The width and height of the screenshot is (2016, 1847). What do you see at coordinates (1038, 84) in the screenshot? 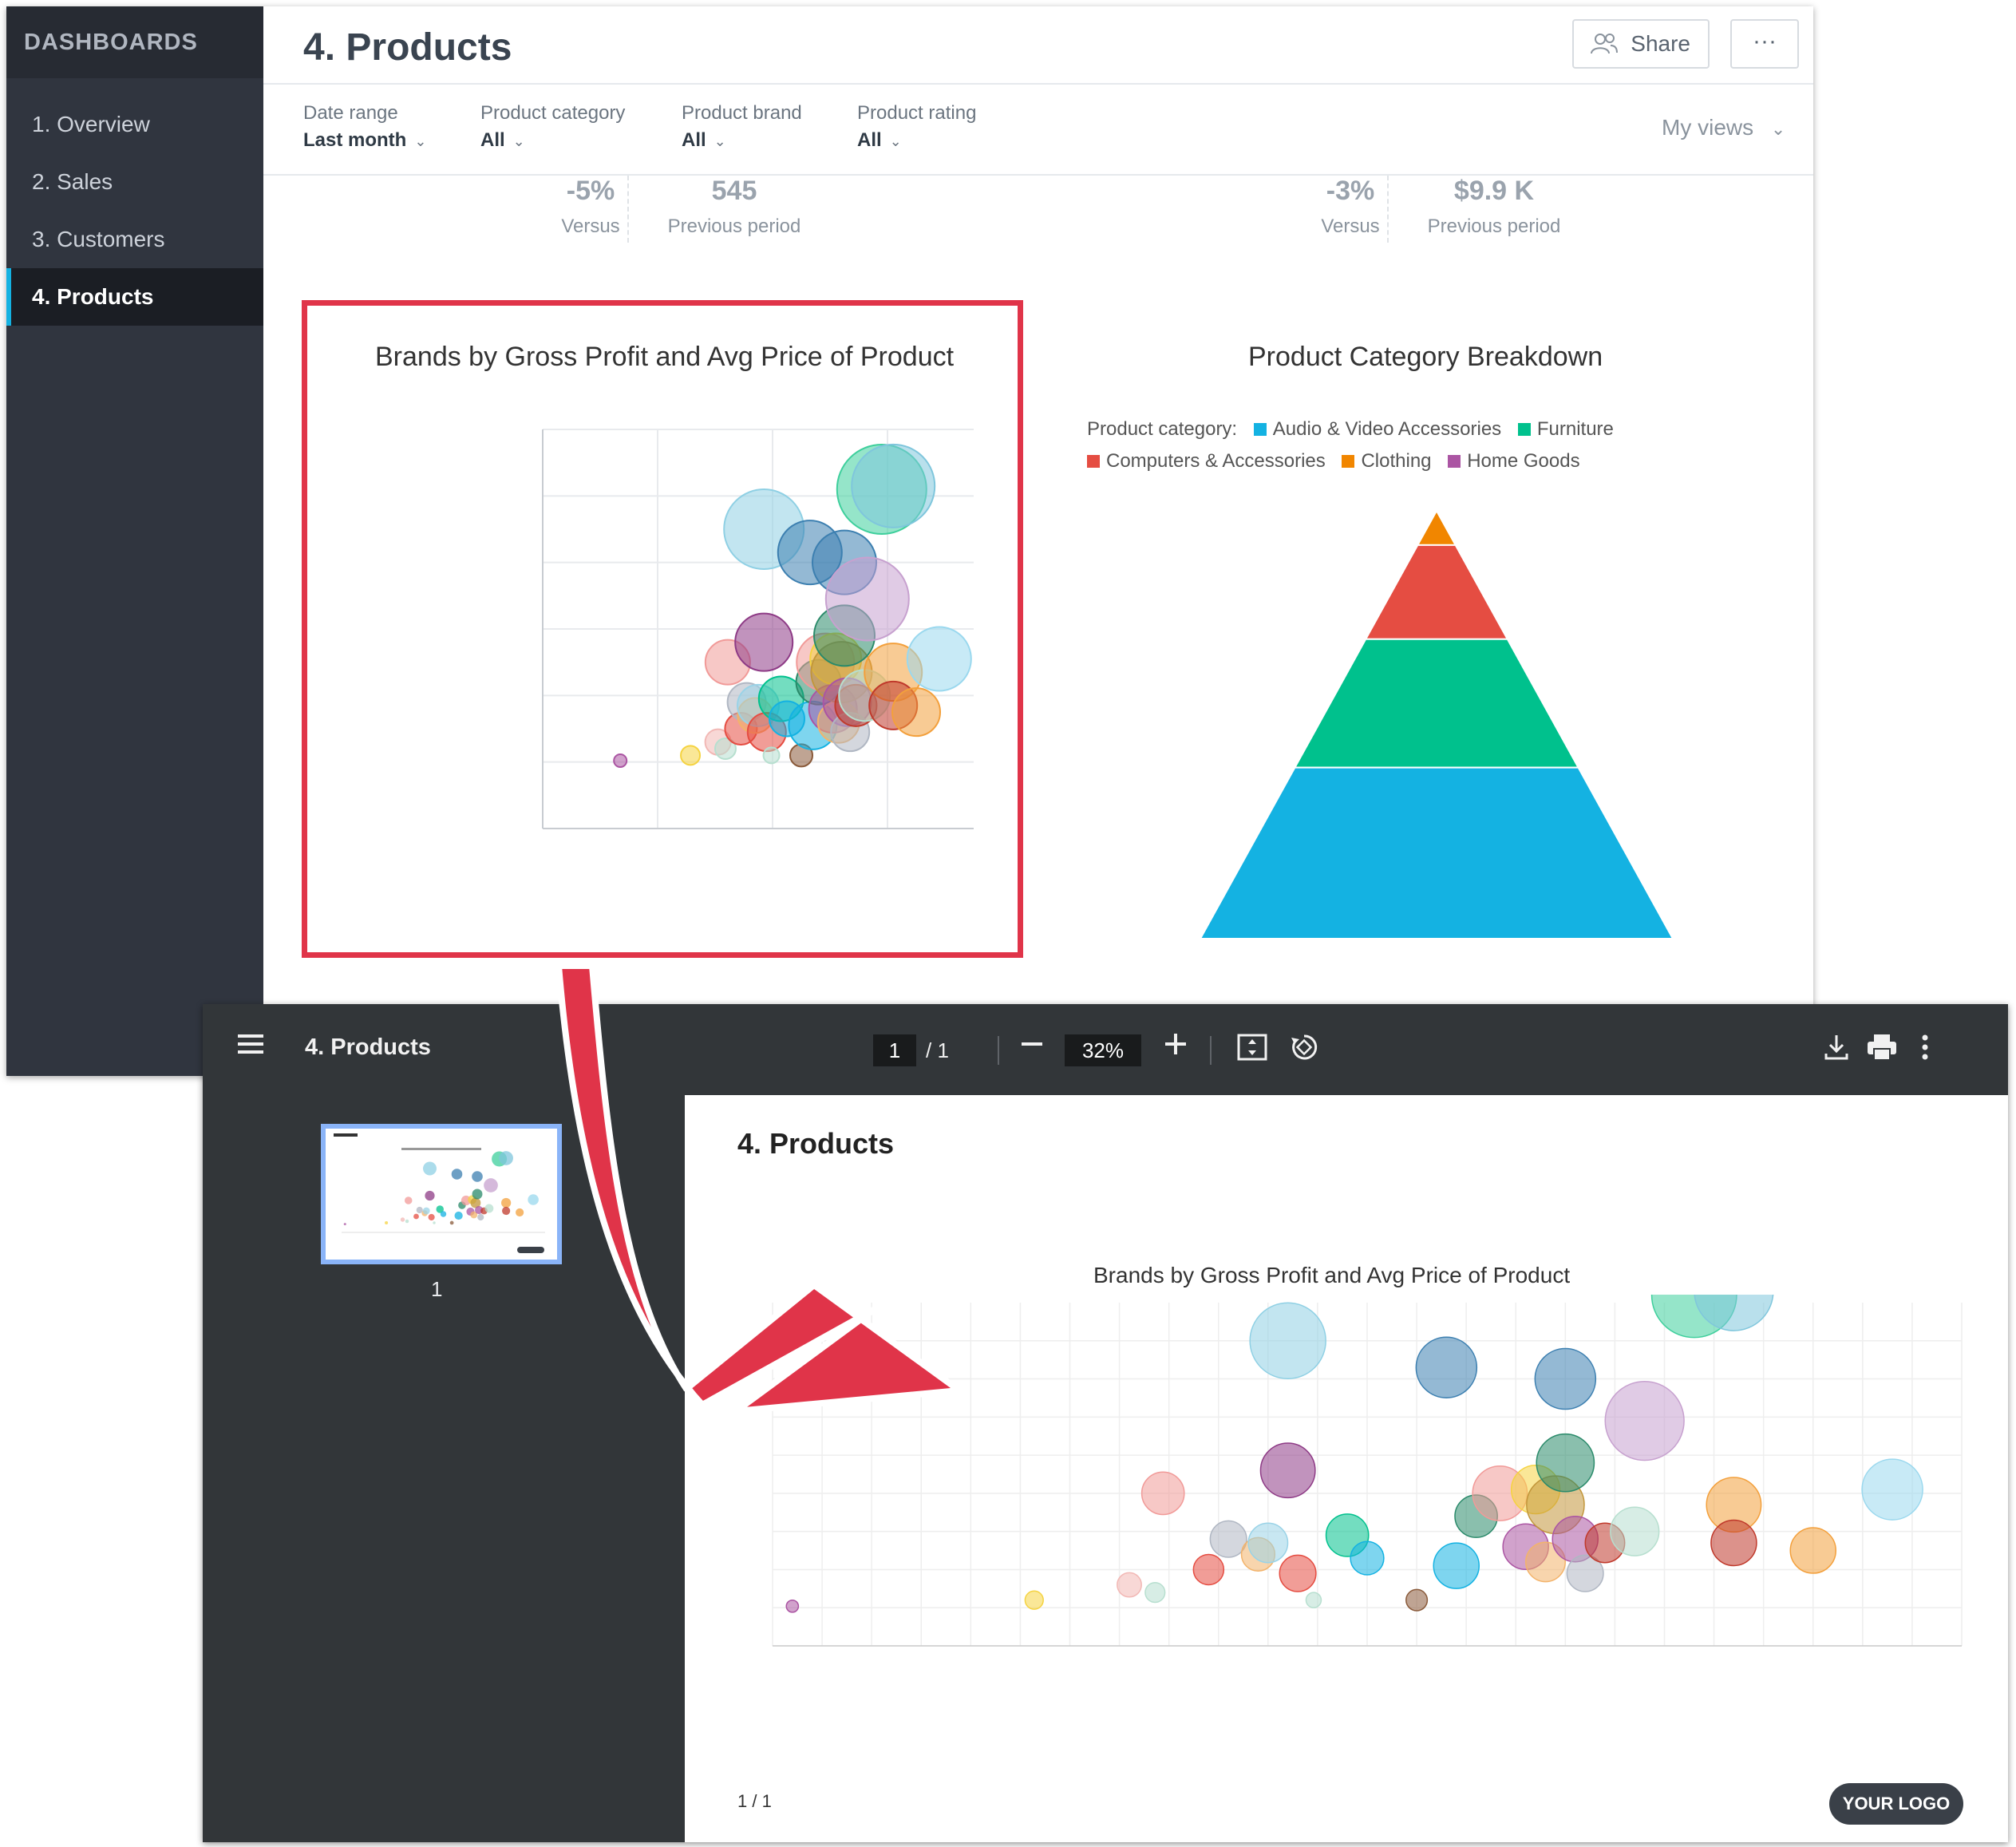
I see `header-divider` at bounding box center [1038, 84].